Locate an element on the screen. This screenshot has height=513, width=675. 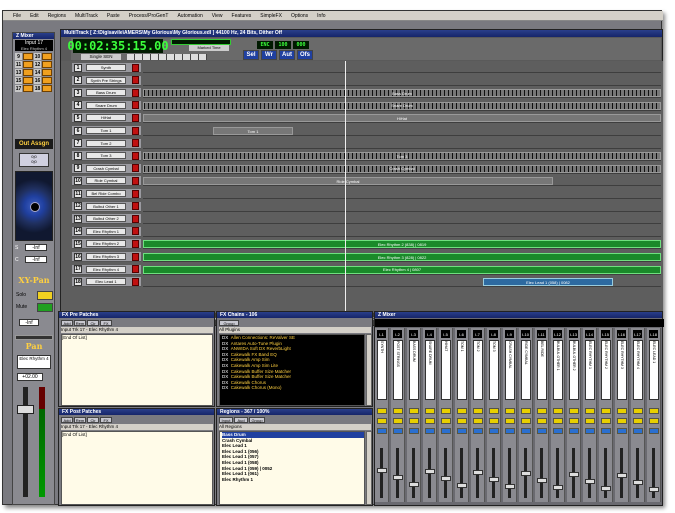
regions-input-tab: Input is located at coordinates (226, 420).